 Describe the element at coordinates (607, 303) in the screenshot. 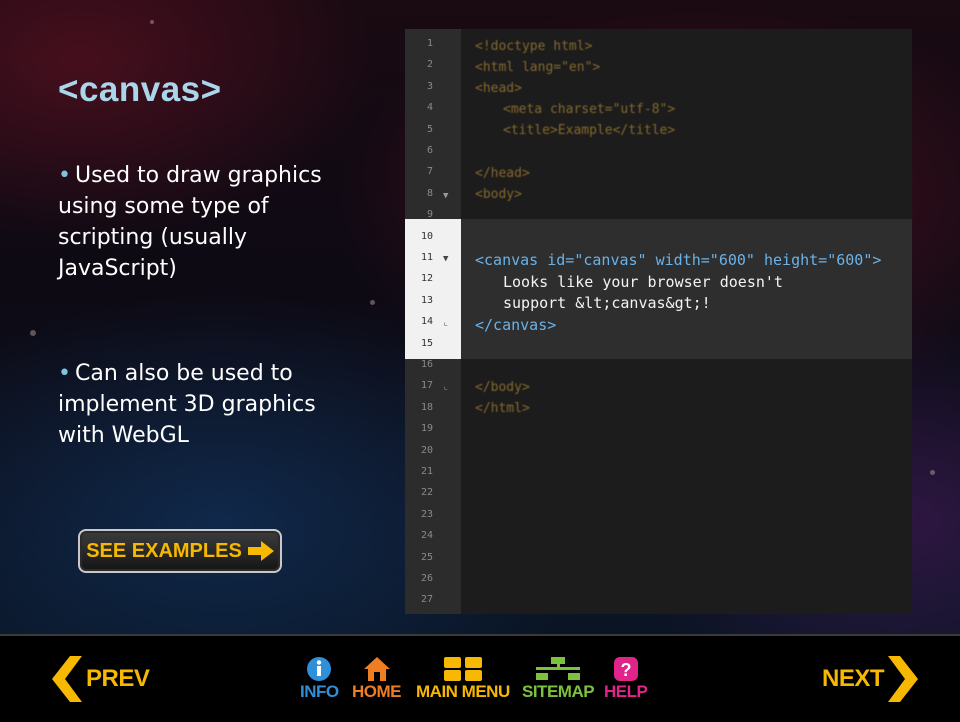

I see `code-line: support &lt;canvas&gt;!` at that location.